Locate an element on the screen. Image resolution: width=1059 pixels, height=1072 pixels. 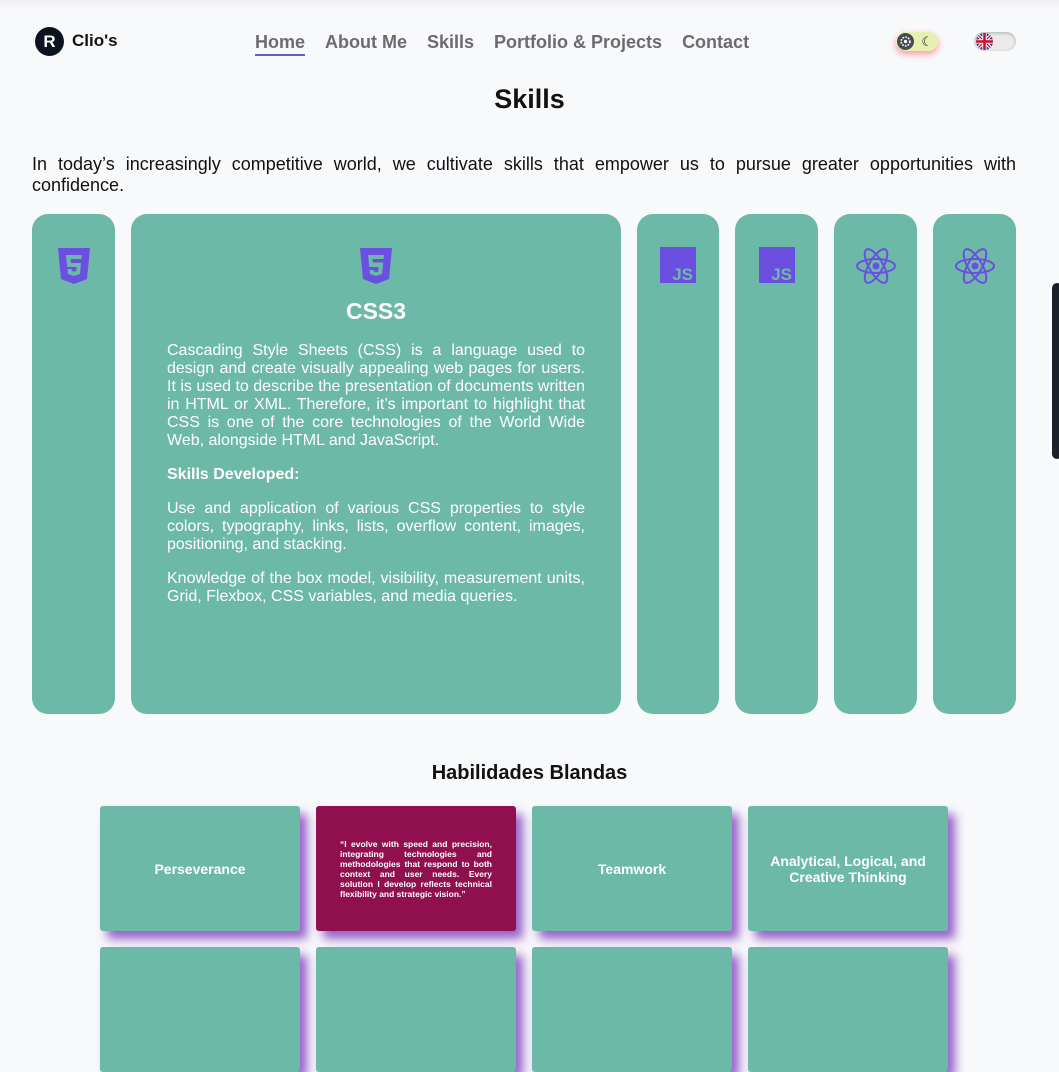
soft-skills-title: Habilidades Blandas is located at coordinates (529, 773).